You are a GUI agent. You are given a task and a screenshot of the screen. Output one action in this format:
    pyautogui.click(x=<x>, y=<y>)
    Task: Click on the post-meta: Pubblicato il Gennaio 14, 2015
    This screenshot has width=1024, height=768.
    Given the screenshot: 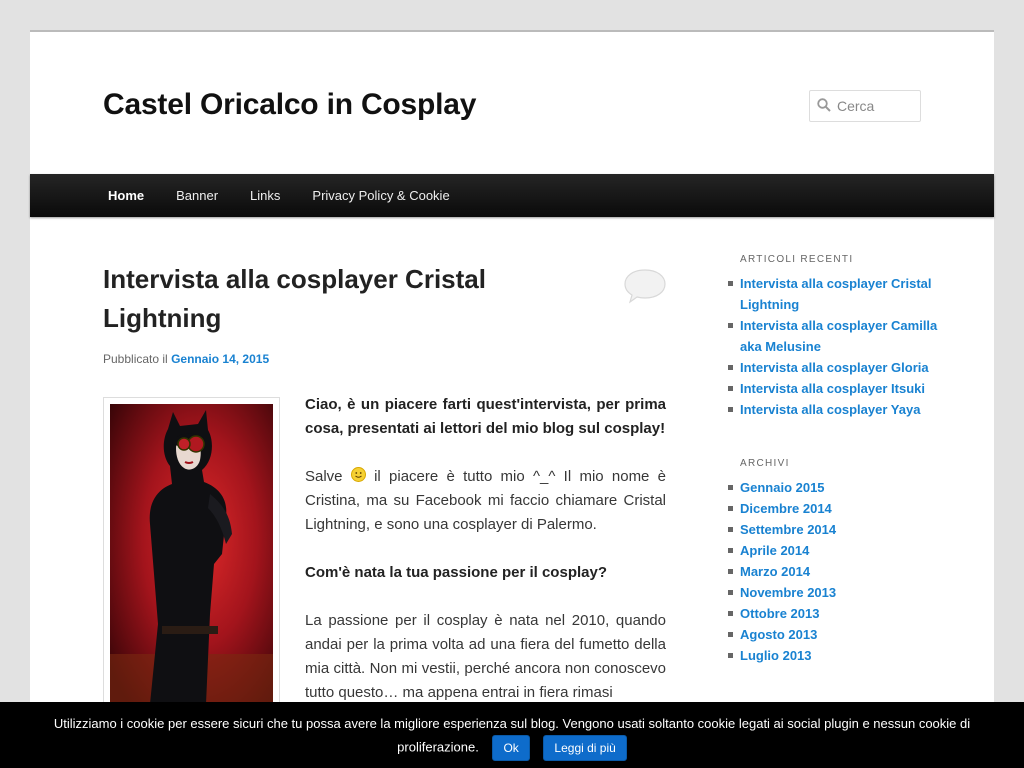 What is the action you would take?
    pyautogui.click(x=384, y=359)
    